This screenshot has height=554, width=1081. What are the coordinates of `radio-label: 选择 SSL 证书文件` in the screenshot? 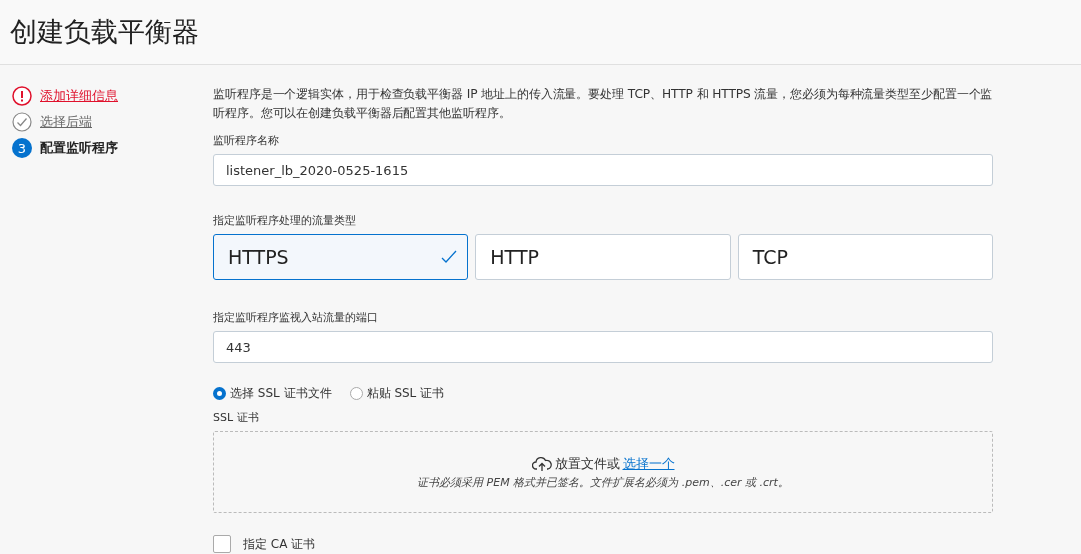 It's located at (281, 393).